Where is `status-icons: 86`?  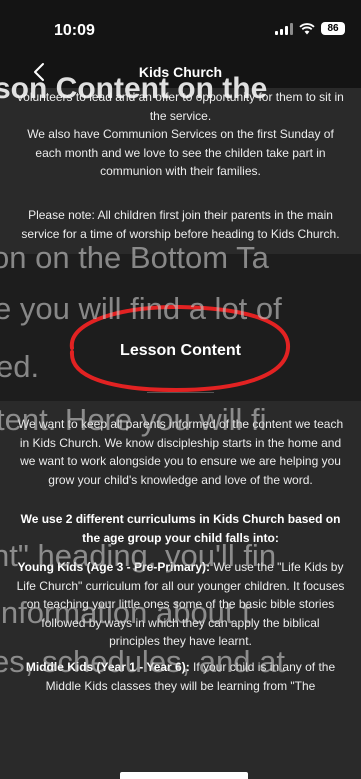 status-icons: 86 is located at coordinates (310, 28).